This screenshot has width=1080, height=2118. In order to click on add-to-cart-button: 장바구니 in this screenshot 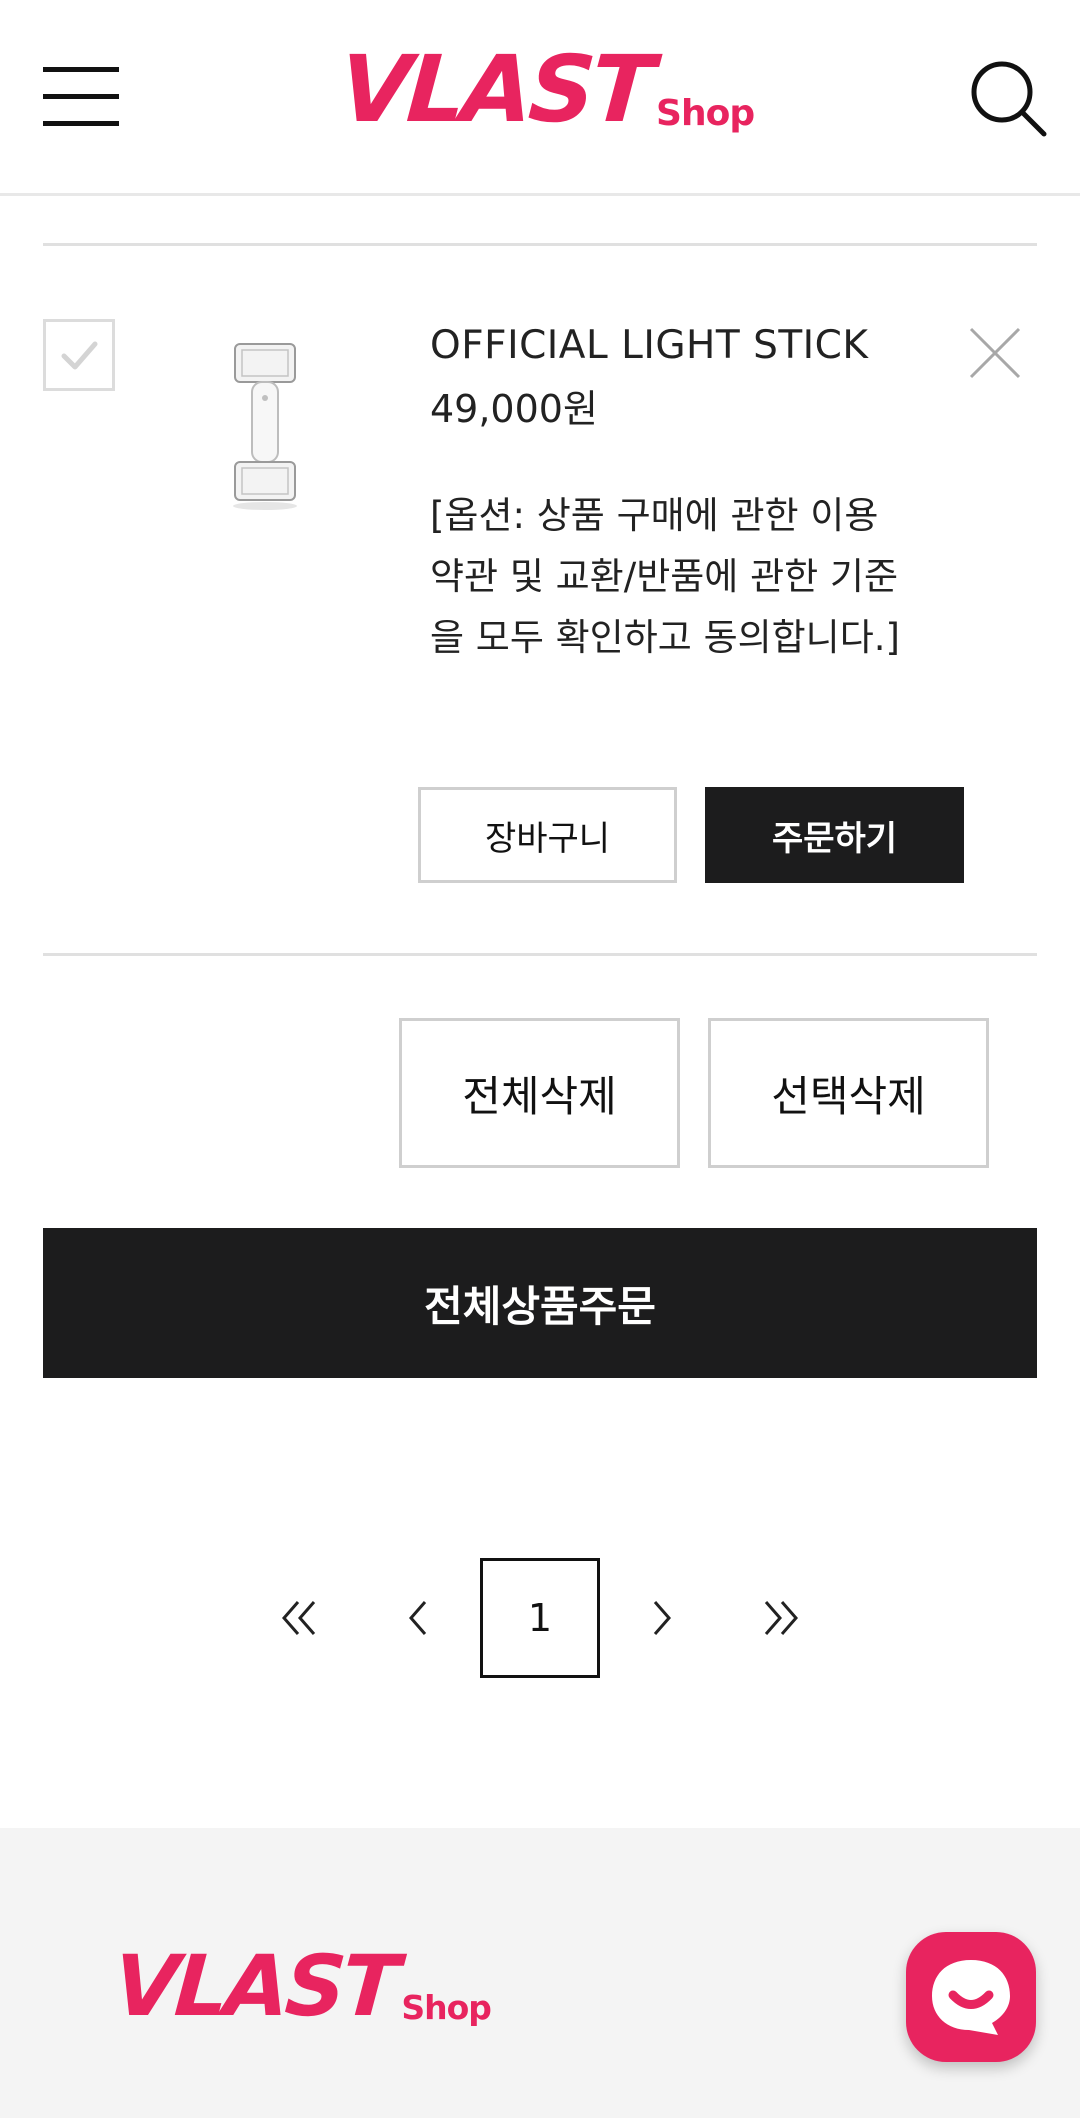, I will do `click(547, 835)`.